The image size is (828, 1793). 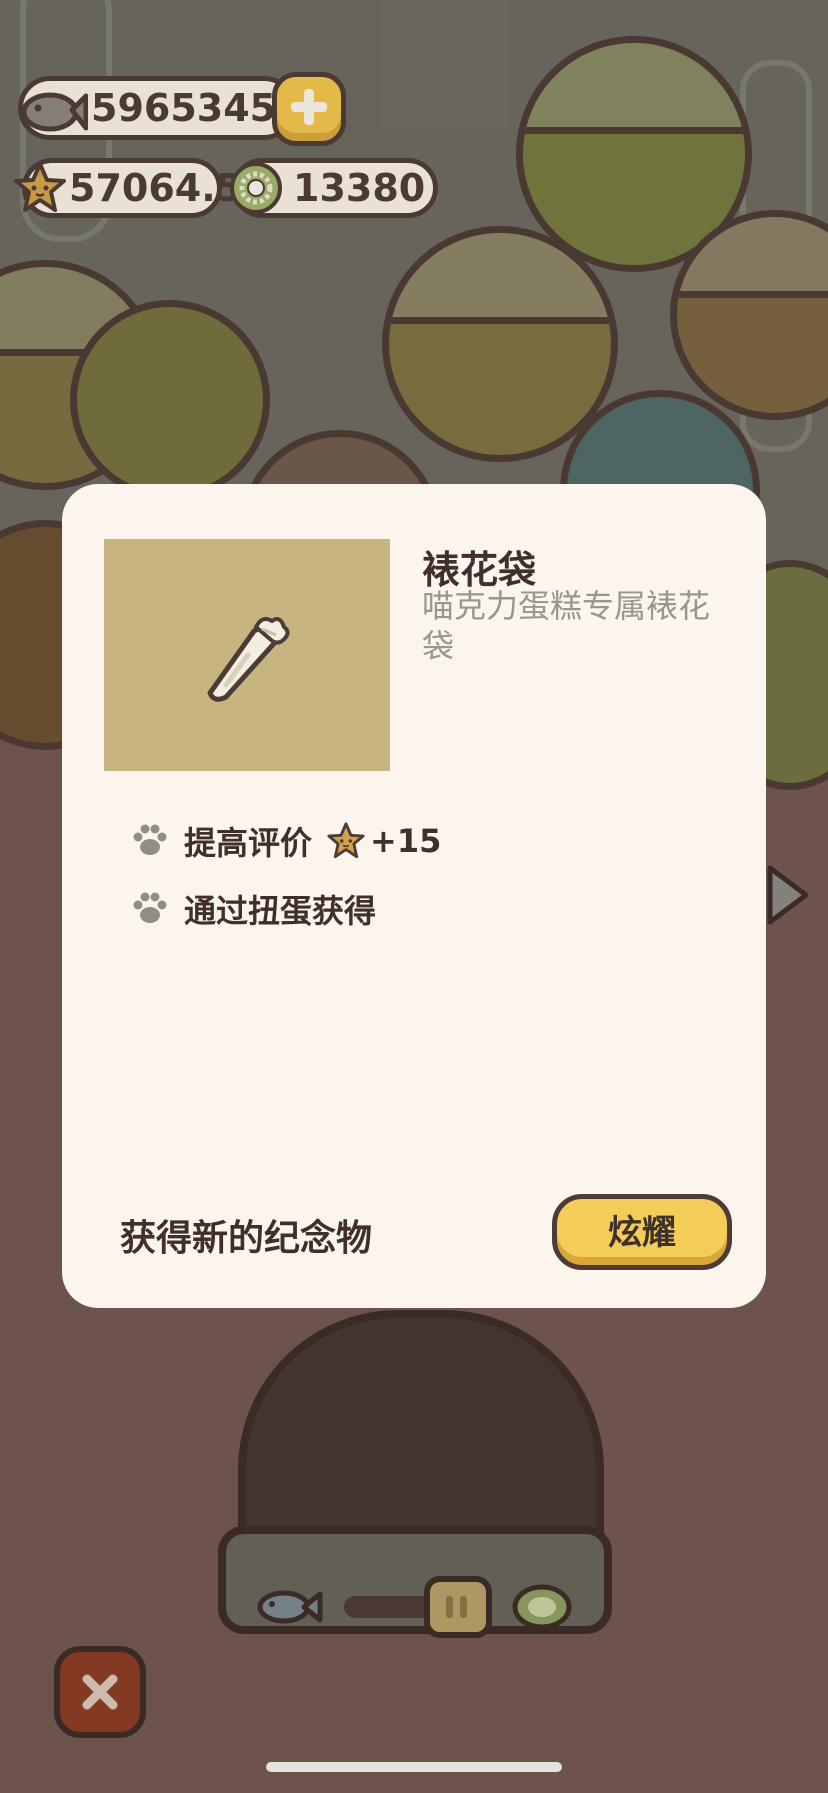 What do you see at coordinates (406, 841) in the screenshot?
I see `rating-bonus-value: +15` at bounding box center [406, 841].